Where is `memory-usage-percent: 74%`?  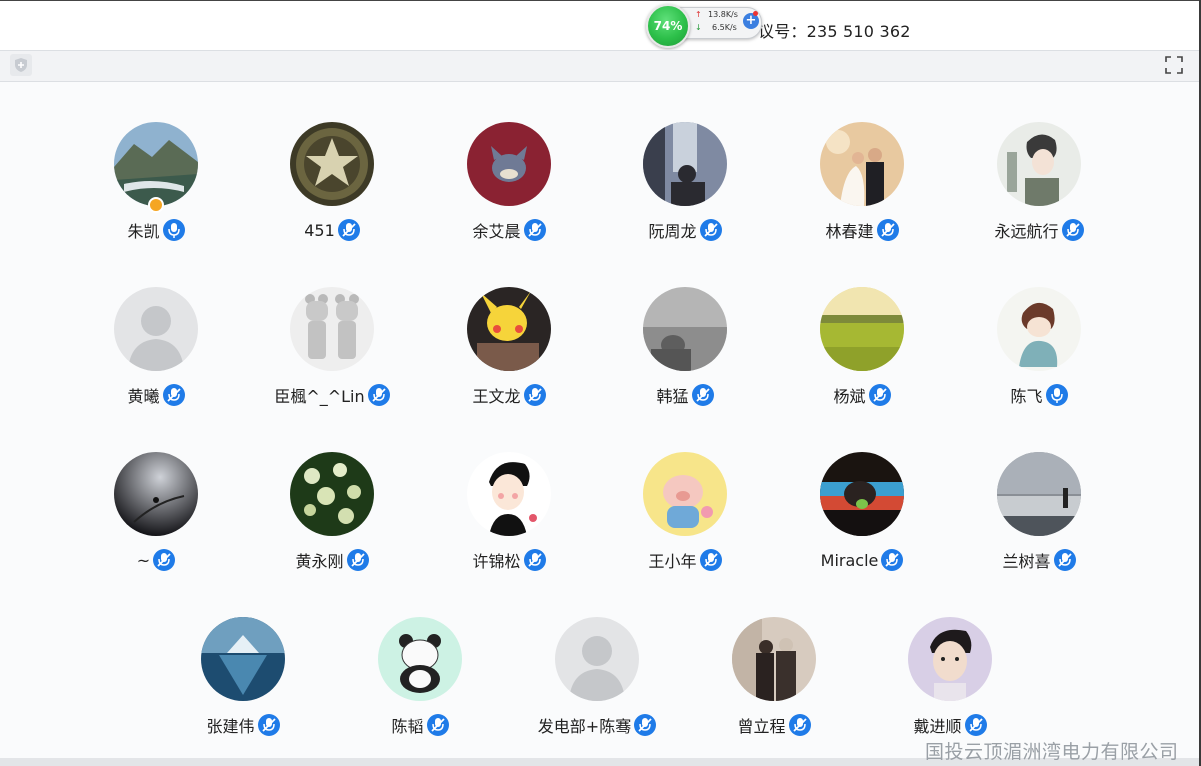 memory-usage-percent: 74% is located at coordinates (668, 26).